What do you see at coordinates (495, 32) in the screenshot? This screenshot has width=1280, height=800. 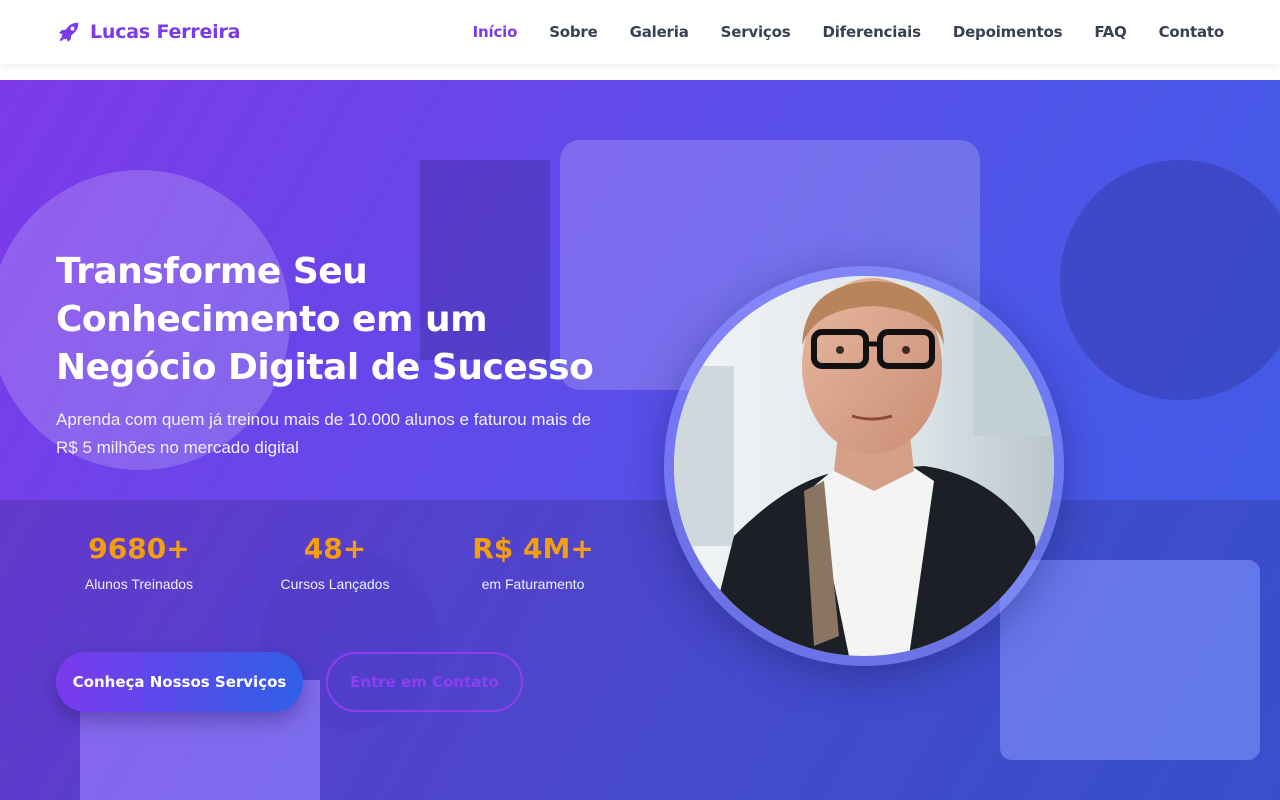 I see `nav-item-inicio: Início` at bounding box center [495, 32].